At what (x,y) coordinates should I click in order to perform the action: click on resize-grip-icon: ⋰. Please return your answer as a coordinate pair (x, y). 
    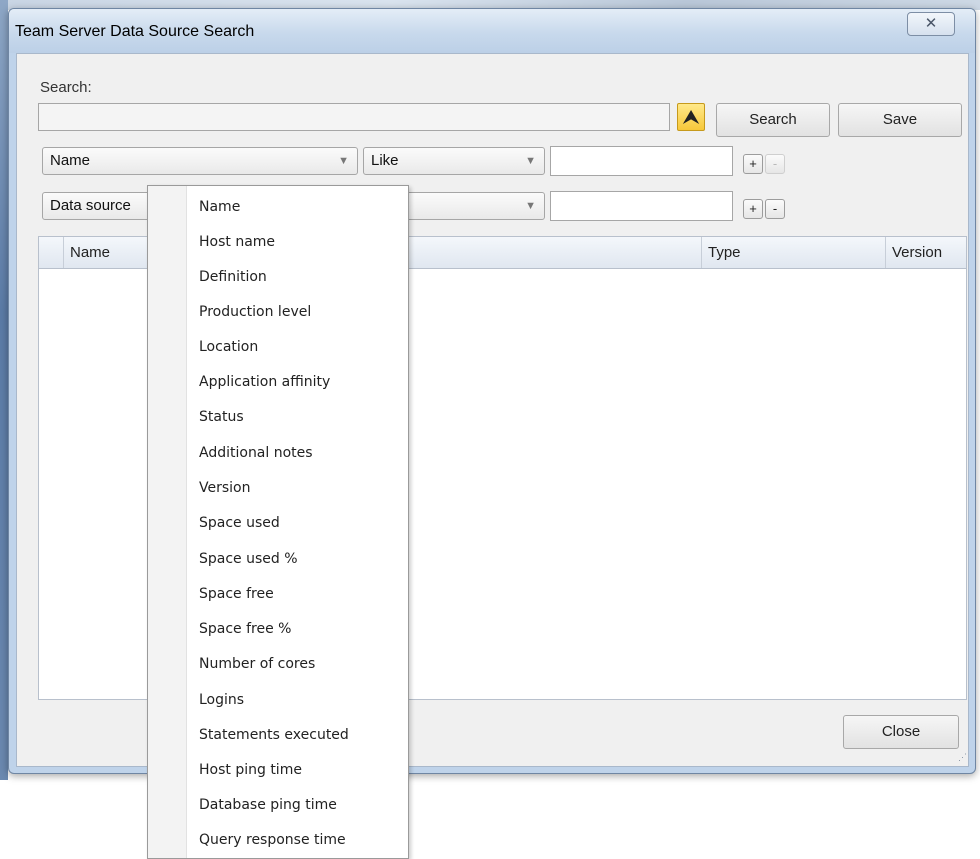
    Looking at the image, I should click on (963, 757).